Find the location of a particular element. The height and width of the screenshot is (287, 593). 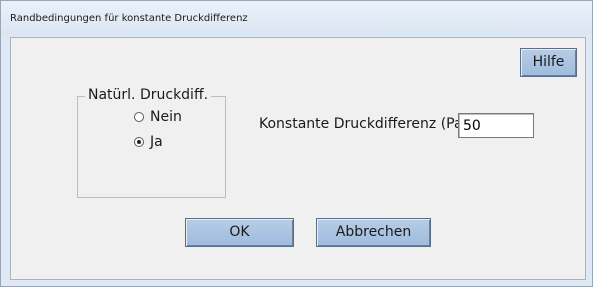

constant-pressure-input: 50 is located at coordinates (496, 125).